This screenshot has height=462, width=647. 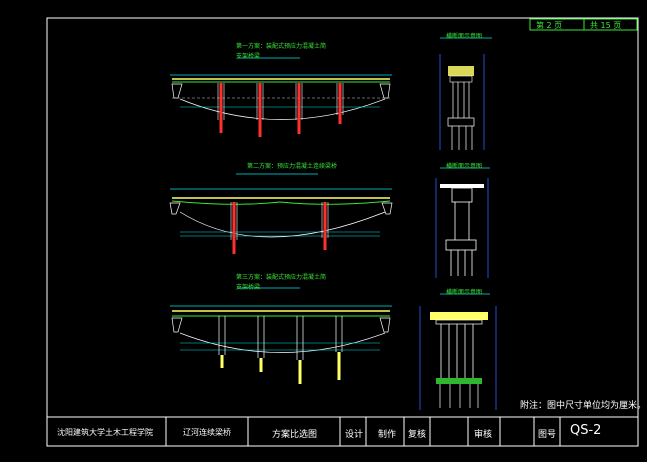 What do you see at coordinates (606, 25) in the screenshot?
I see `page-total: 共 15 页` at bounding box center [606, 25].